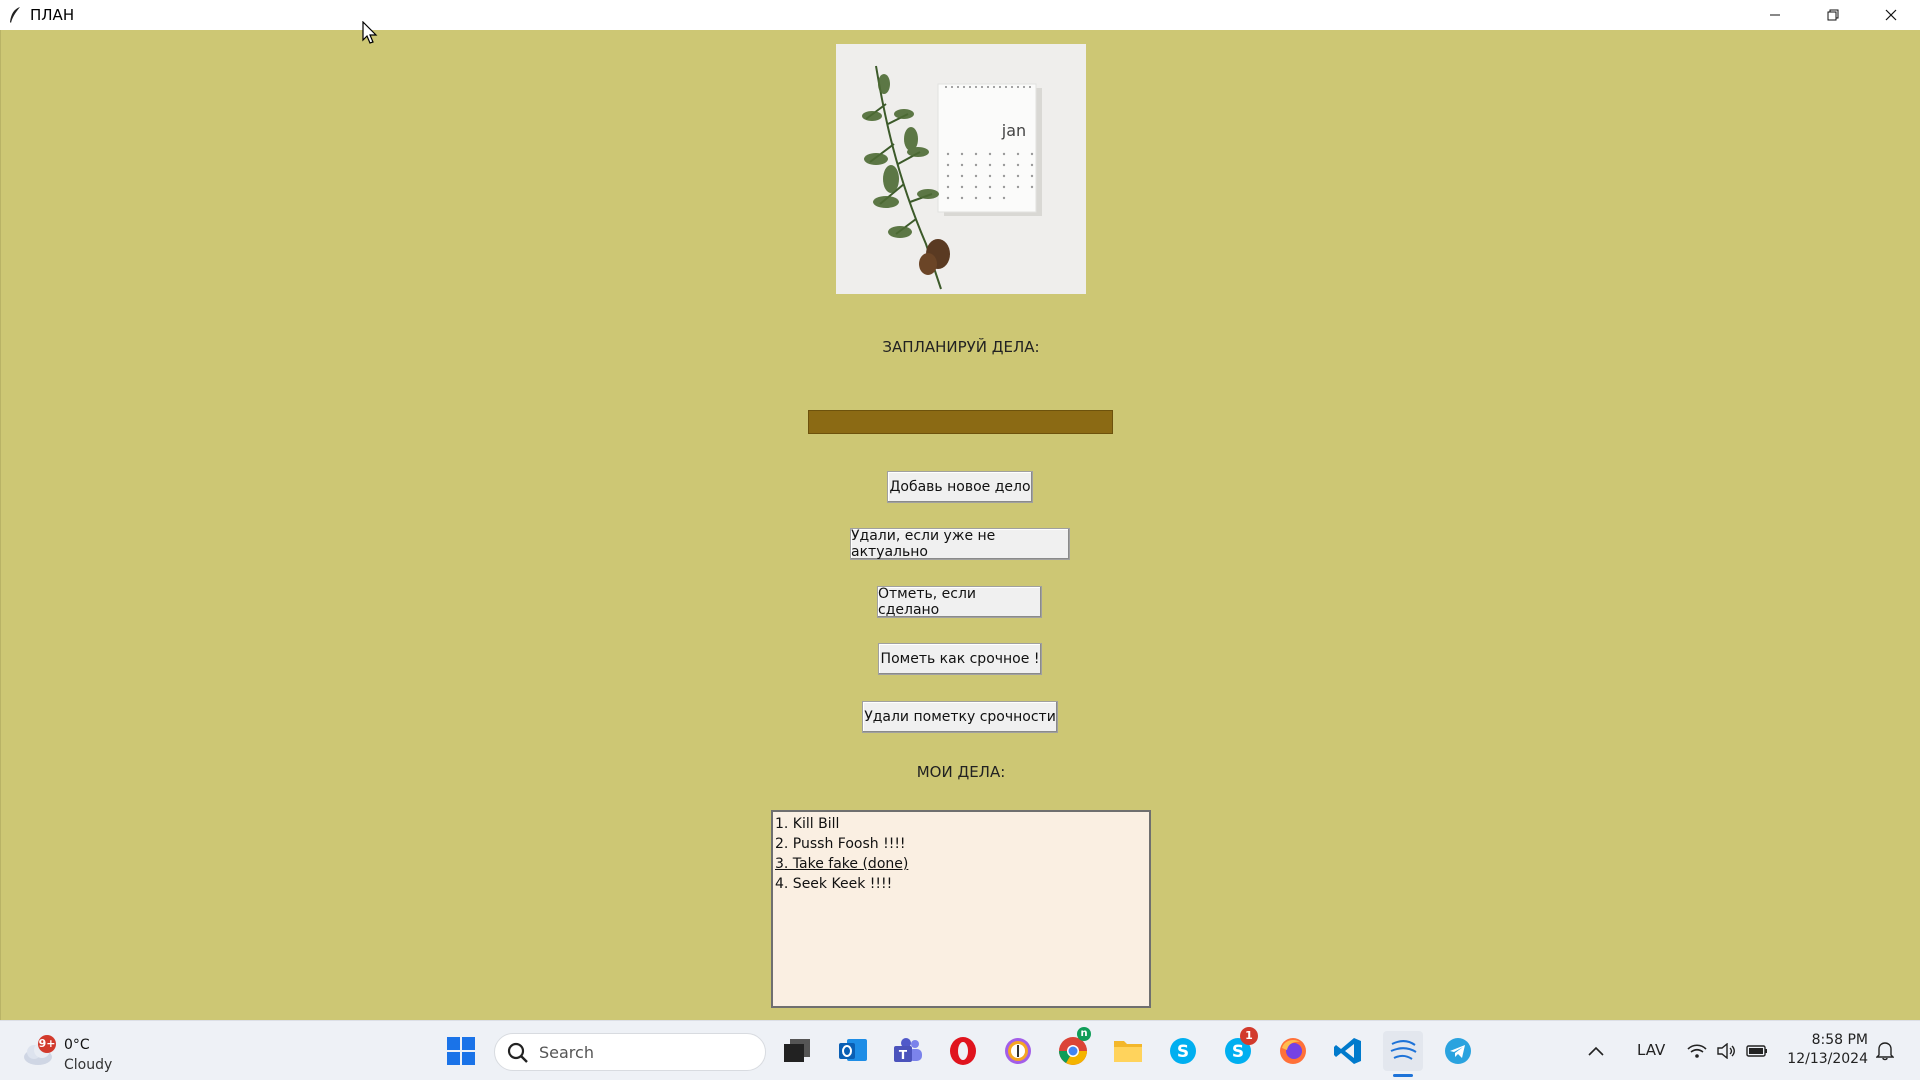  I want to click on search-icon, so click(517, 1052).